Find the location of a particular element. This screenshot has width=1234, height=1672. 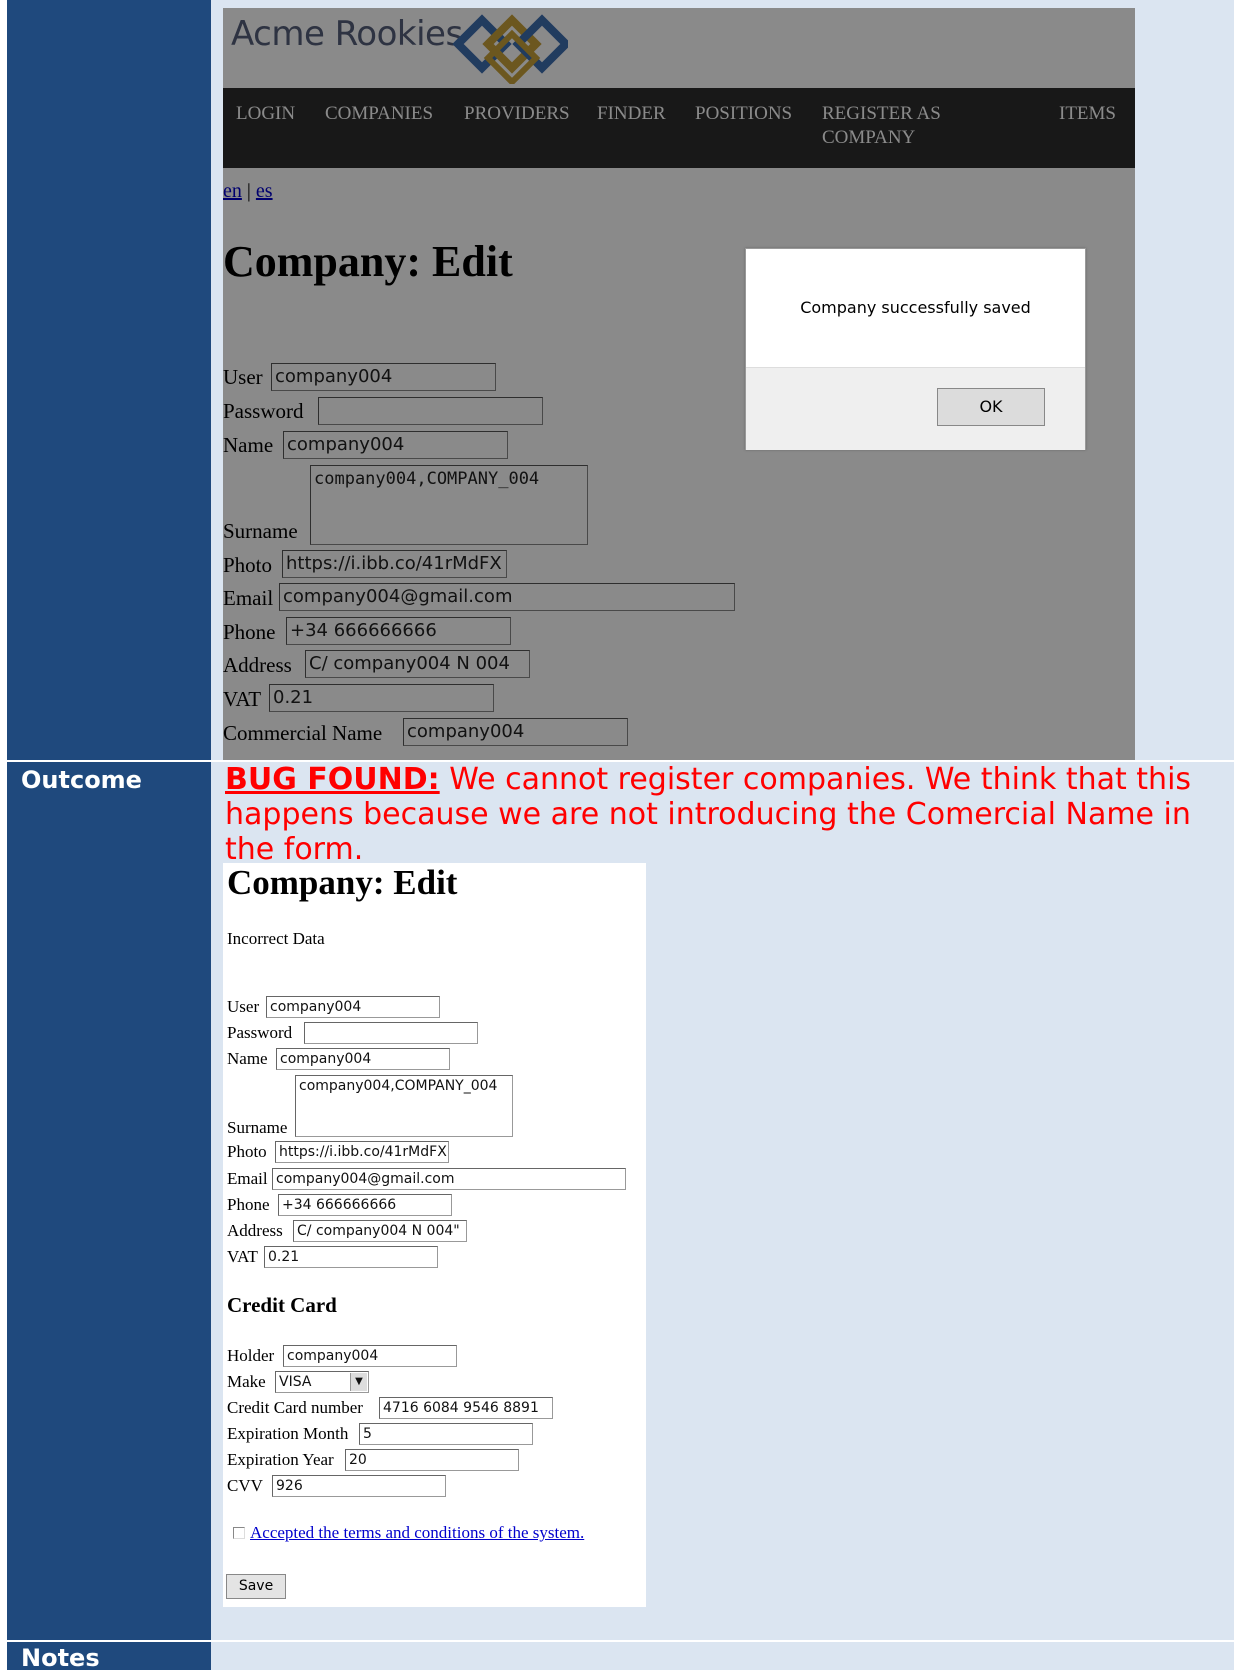

phone-input: +34 666666666 is located at coordinates (365, 1205).